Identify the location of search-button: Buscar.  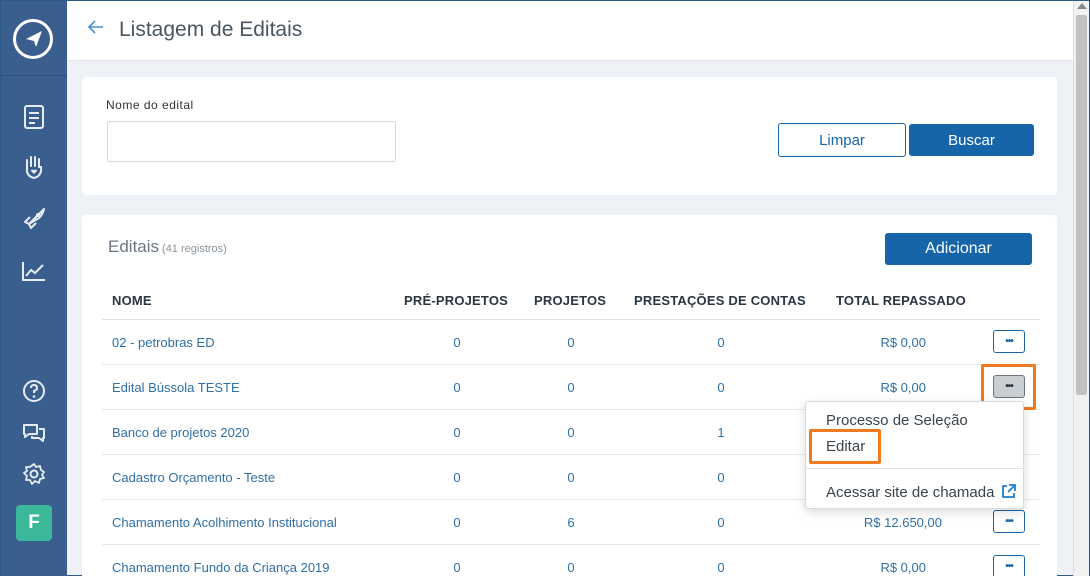
(971, 140).